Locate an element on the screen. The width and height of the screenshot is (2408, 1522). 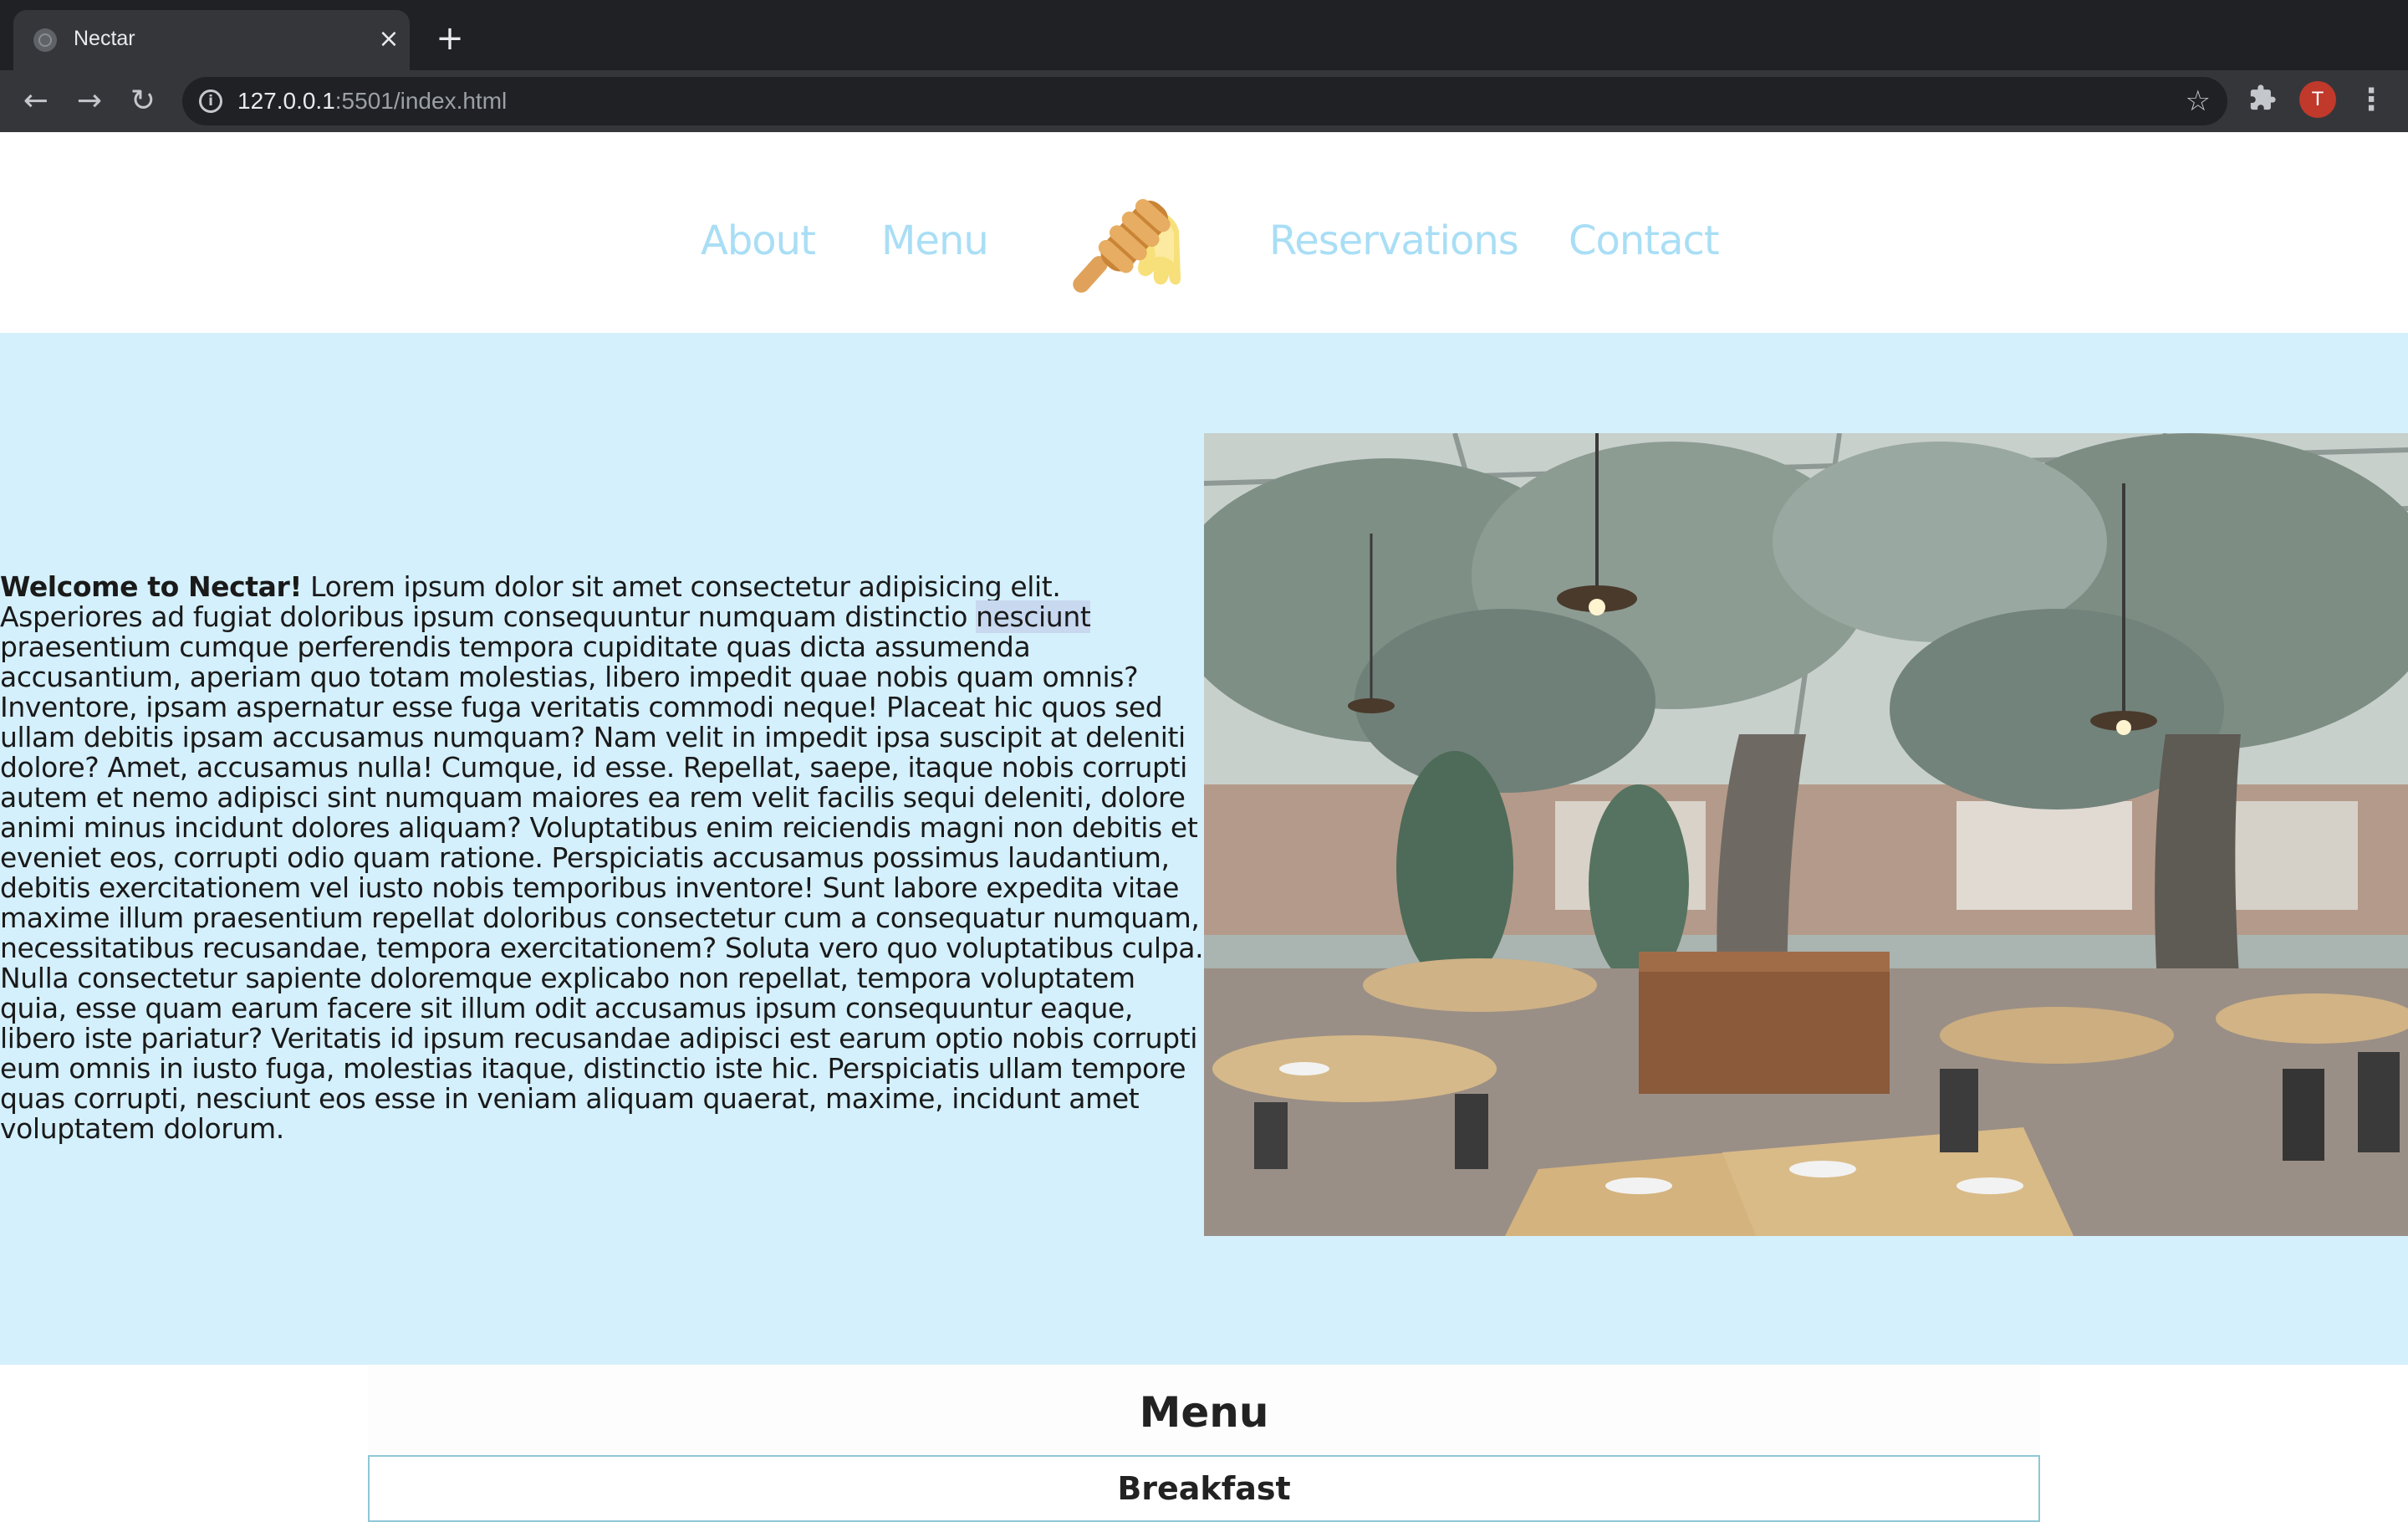
honey-dipper-logo is located at coordinates (1127, 237).